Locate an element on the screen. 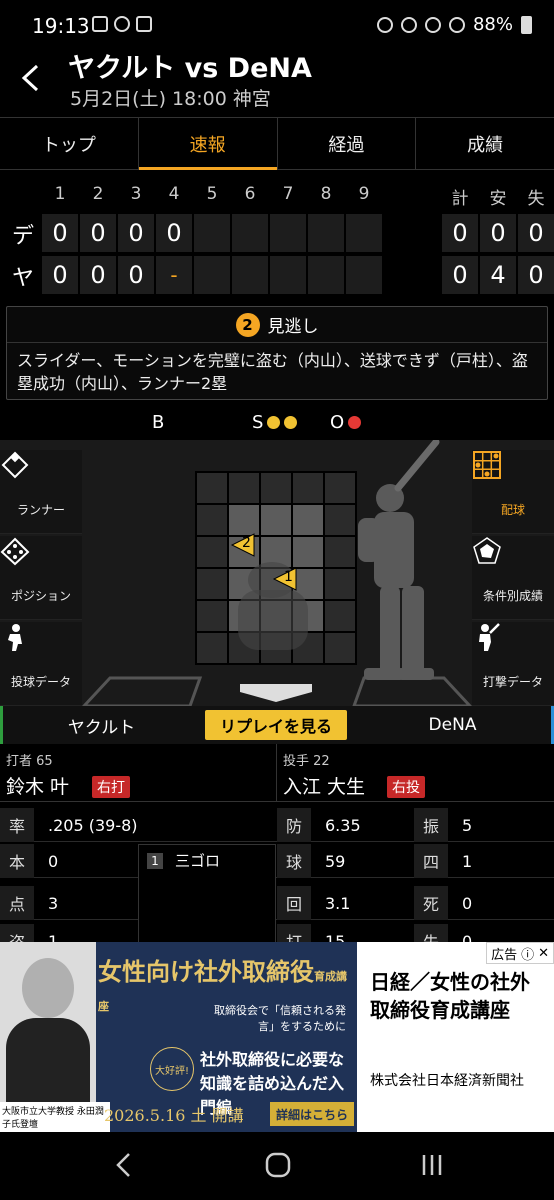 This screenshot has height=1200, width=554. pitcher-hand-badge: 右投 is located at coordinates (406, 787).